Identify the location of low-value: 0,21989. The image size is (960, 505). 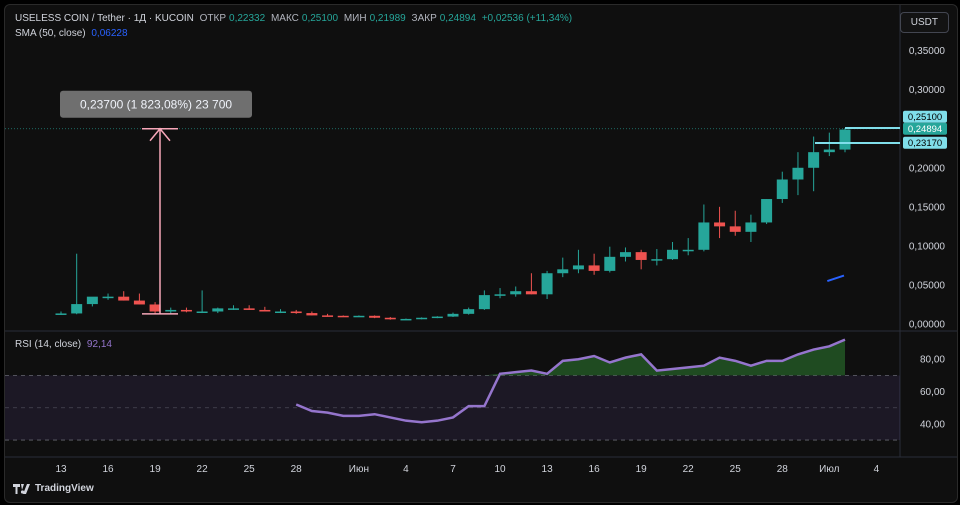
(387, 18).